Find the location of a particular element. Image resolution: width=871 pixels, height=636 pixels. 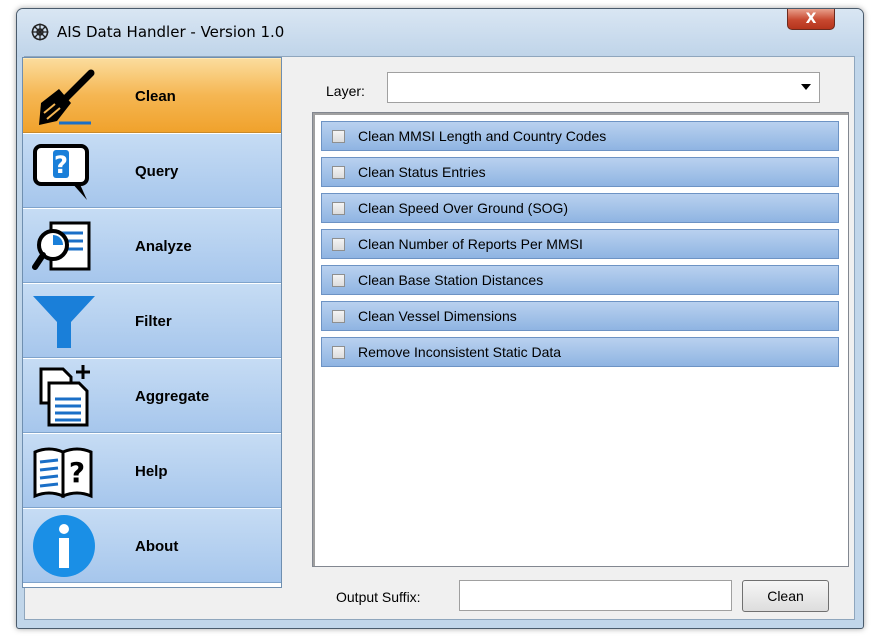

checkbox-label: Clean Status Entries is located at coordinates (422, 172).